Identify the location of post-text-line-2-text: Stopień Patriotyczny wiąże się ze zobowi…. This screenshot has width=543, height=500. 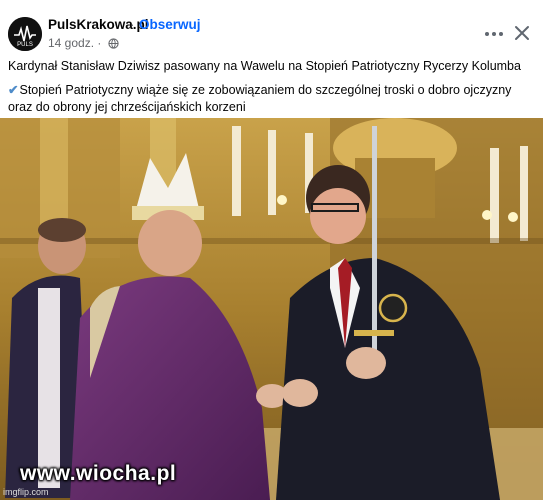
(260, 98).